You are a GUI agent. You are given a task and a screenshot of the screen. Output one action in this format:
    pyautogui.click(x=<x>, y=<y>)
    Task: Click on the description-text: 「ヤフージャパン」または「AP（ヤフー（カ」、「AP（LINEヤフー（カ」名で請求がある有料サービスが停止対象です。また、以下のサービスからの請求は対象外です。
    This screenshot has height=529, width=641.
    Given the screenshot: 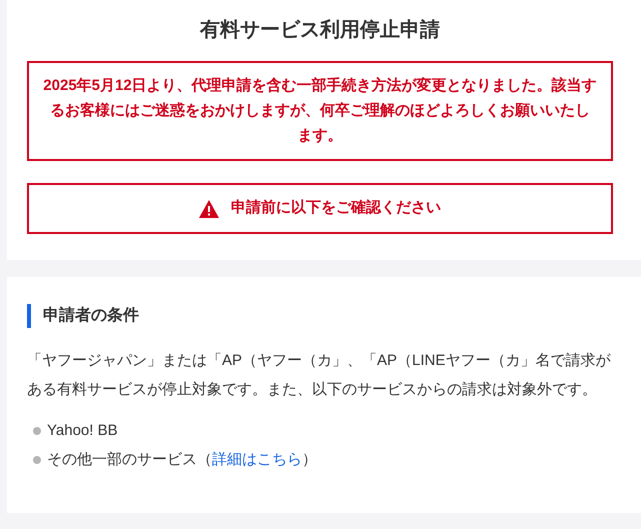 What is the action you would take?
    pyautogui.click(x=319, y=375)
    